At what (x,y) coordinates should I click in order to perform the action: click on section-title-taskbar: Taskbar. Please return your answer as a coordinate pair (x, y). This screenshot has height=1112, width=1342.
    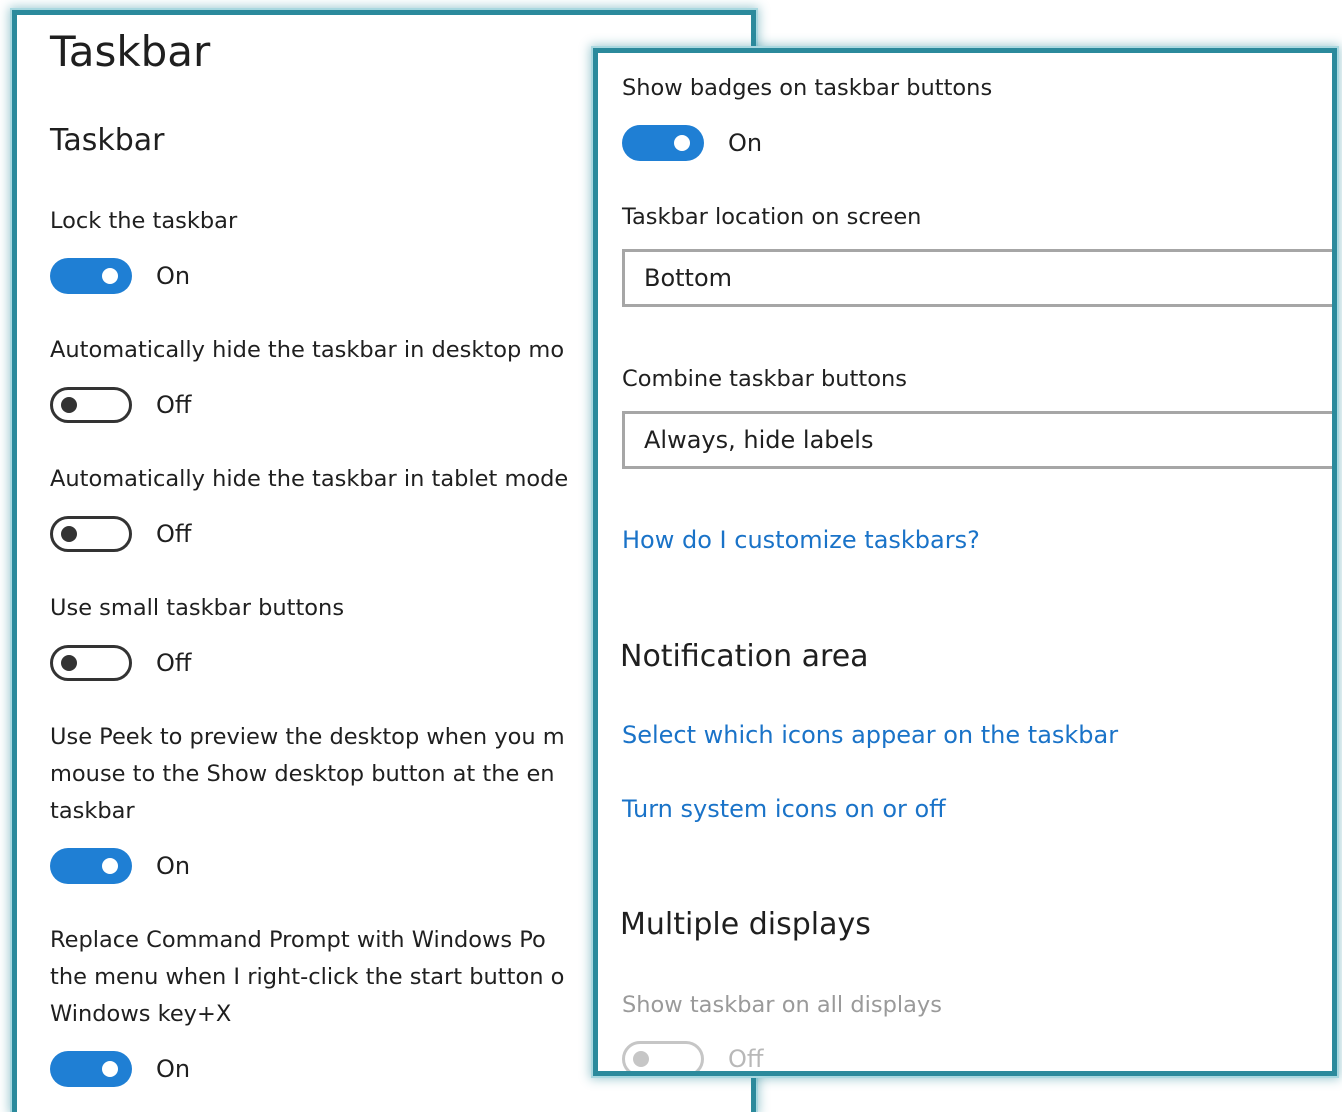
    Looking at the image, I should click on (107, 140).